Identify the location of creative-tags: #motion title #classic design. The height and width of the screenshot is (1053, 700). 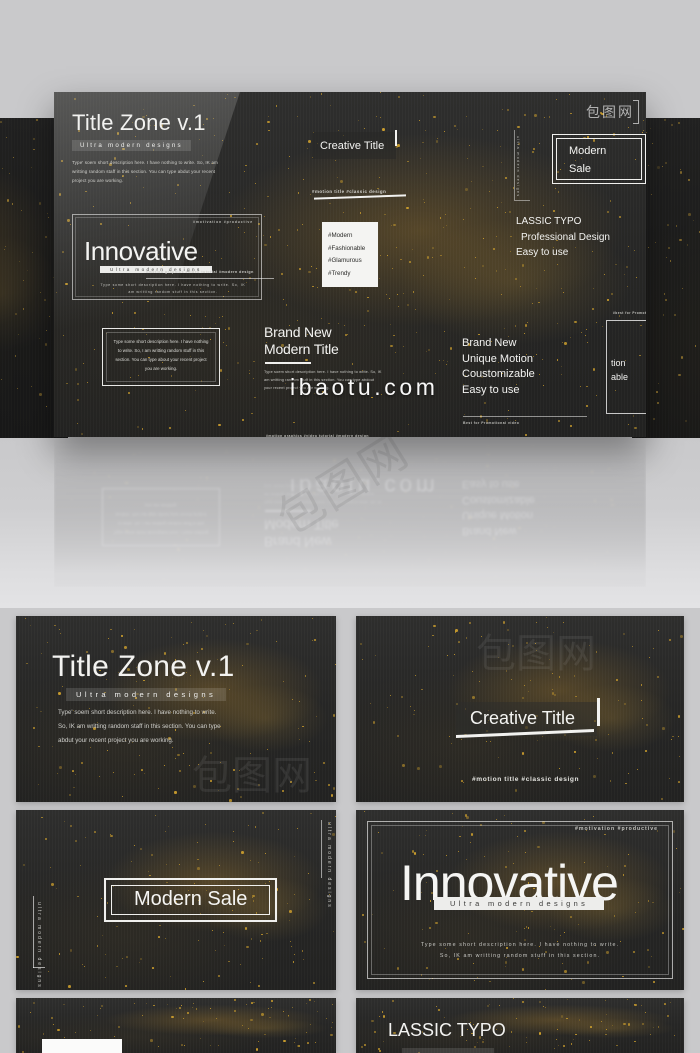
(349, 191).